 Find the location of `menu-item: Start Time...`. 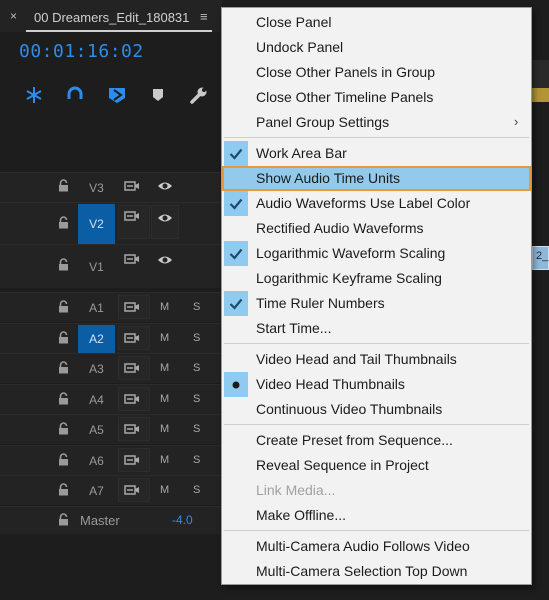

menu-item: Start Time... is located at coordinates (376, 328).